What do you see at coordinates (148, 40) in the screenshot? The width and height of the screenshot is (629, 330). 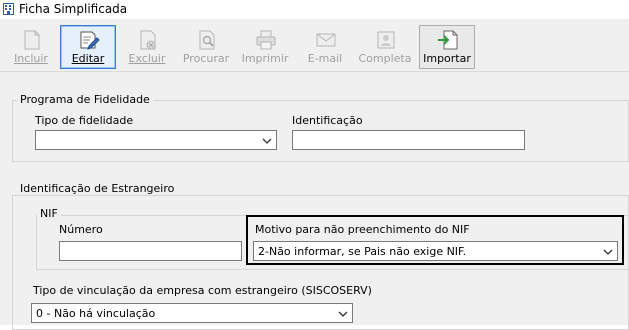 I see `delete-document-icon` at bounding box center [148, 40].